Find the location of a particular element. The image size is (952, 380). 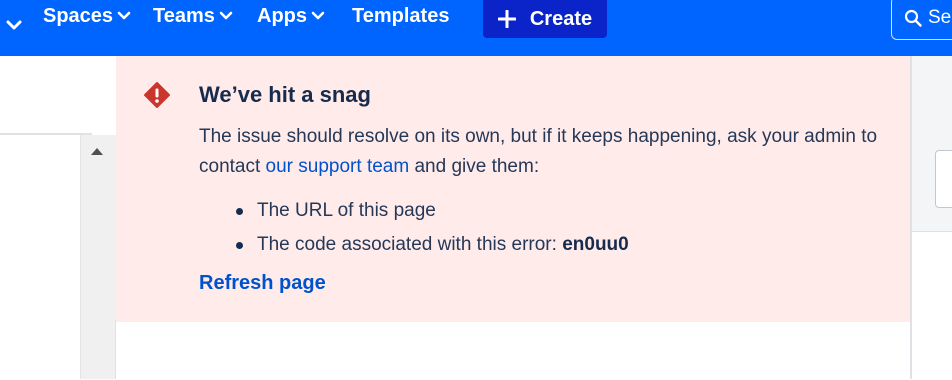

create-button: Create is located at coordinates (545, 19).